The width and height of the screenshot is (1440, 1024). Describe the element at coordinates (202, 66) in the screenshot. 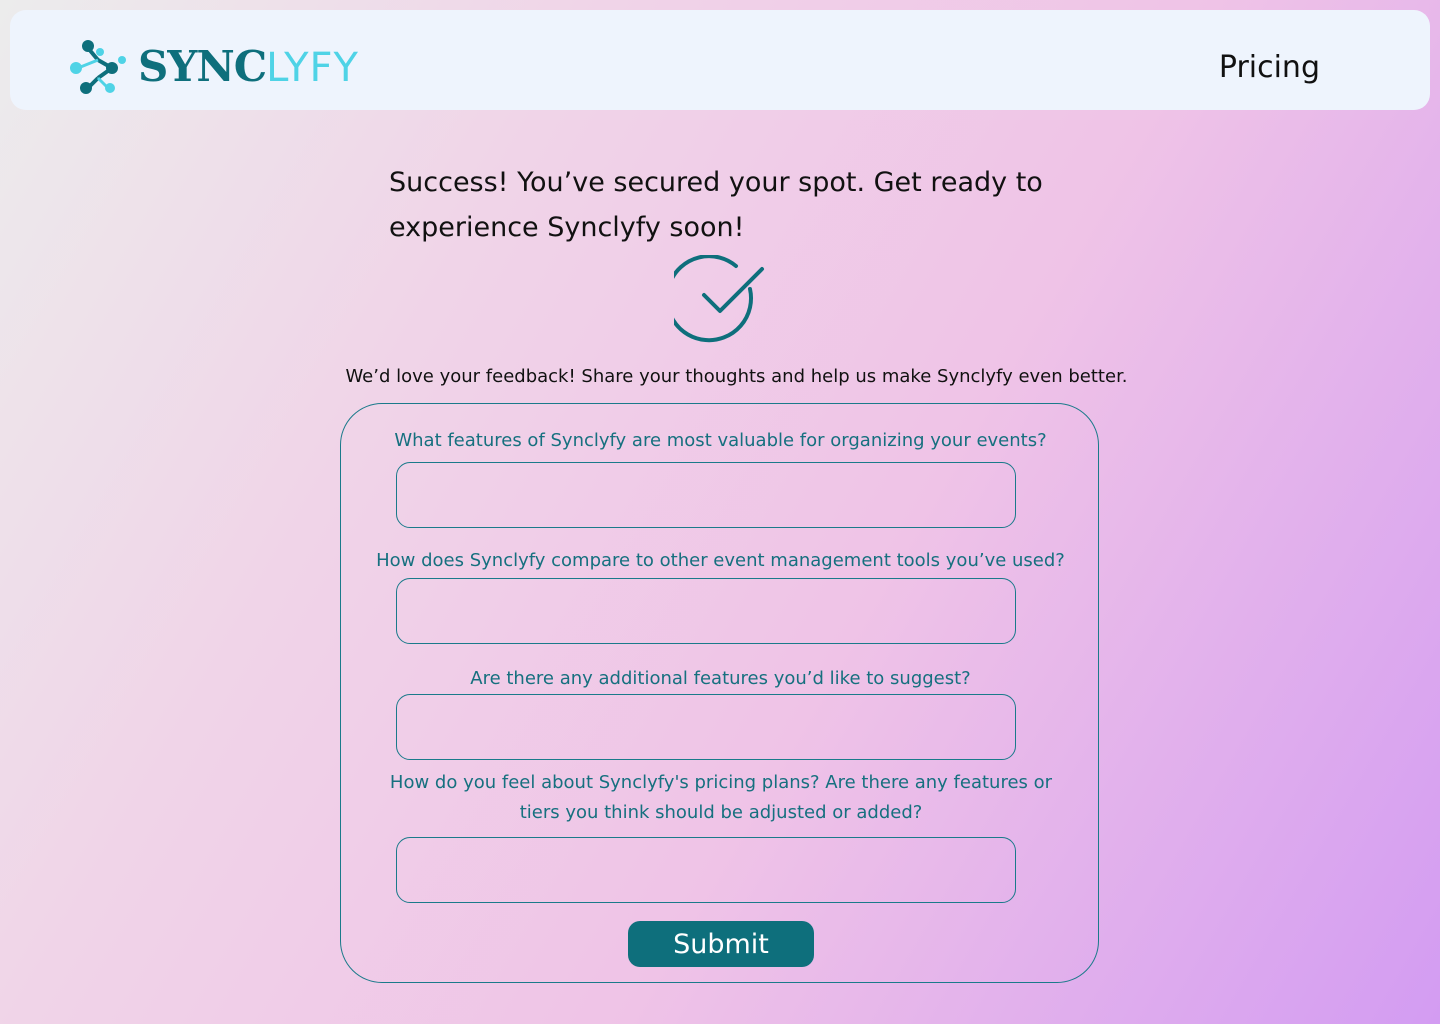

I see `logo-text-primary: SYNC` at that location.